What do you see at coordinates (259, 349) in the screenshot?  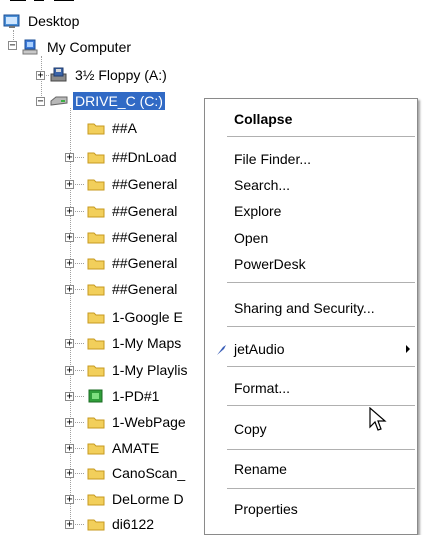 I see `menu-item-label: jetAudio` at bounding box center [259, 349].